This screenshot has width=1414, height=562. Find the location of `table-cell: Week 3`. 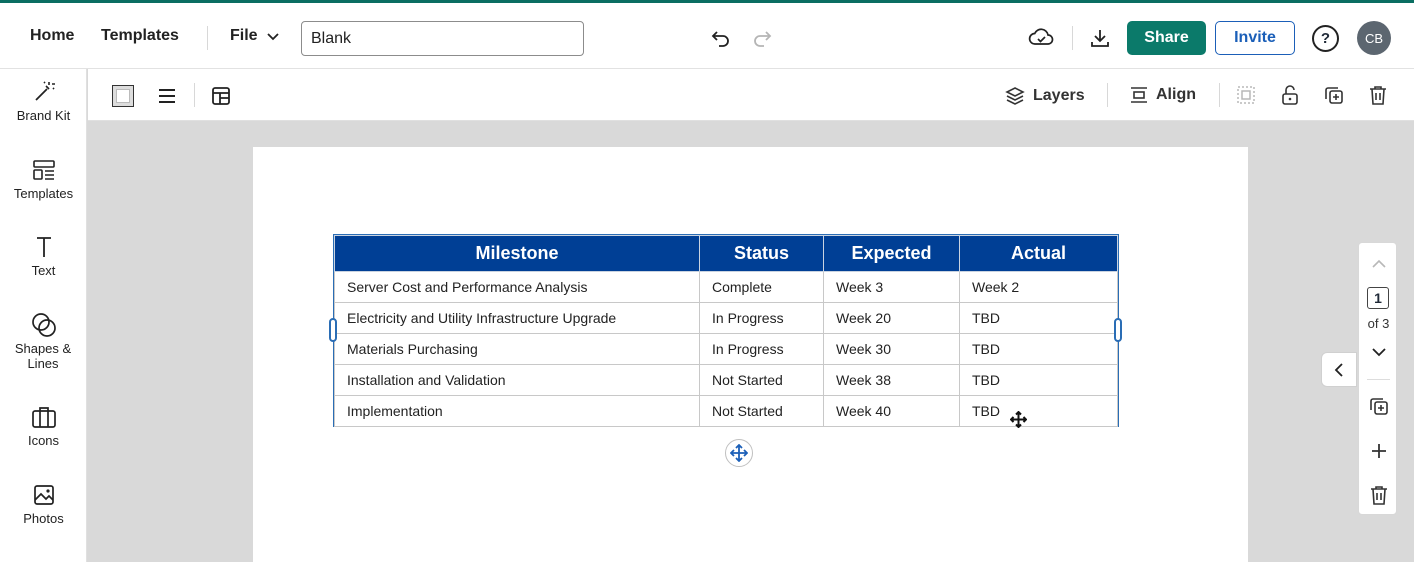

table-cell: Week 3 is located at coordinates (891, 287).